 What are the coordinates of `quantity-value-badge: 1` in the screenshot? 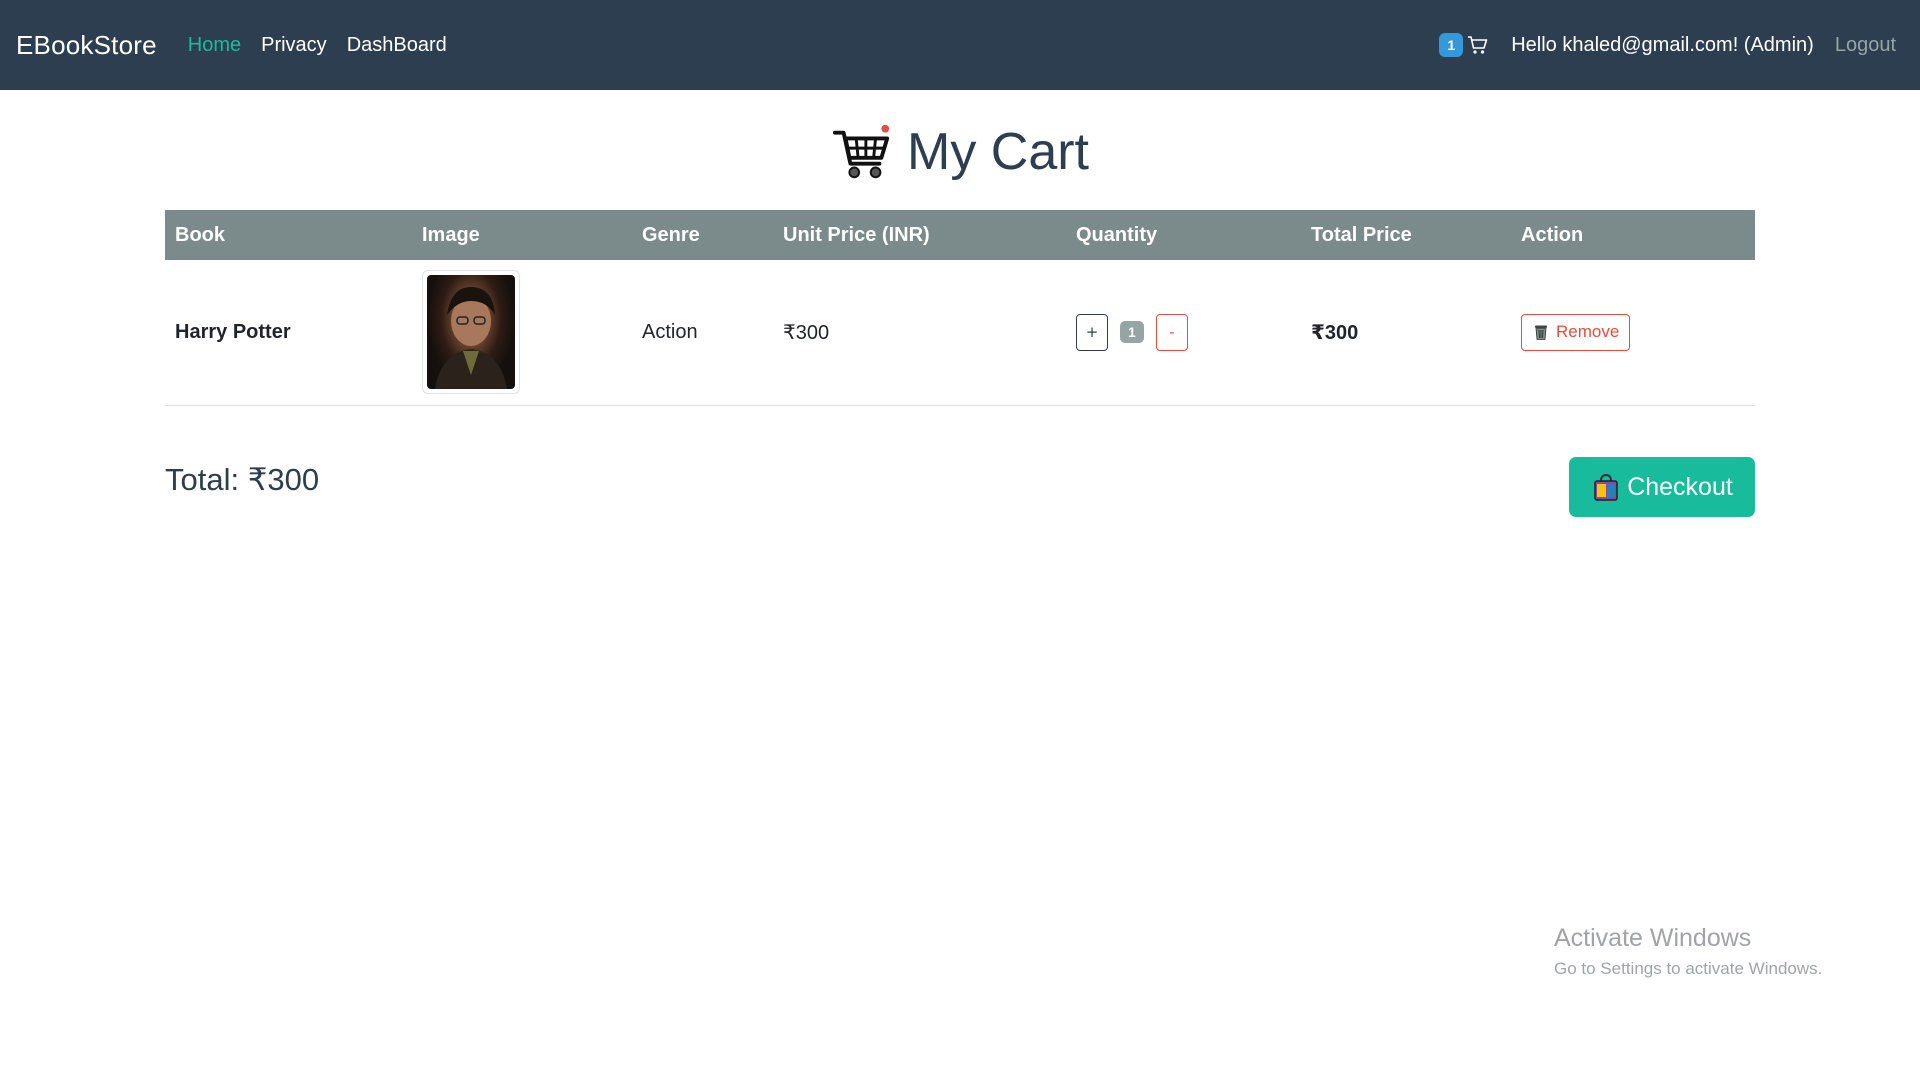 It's located at (1132, 332).